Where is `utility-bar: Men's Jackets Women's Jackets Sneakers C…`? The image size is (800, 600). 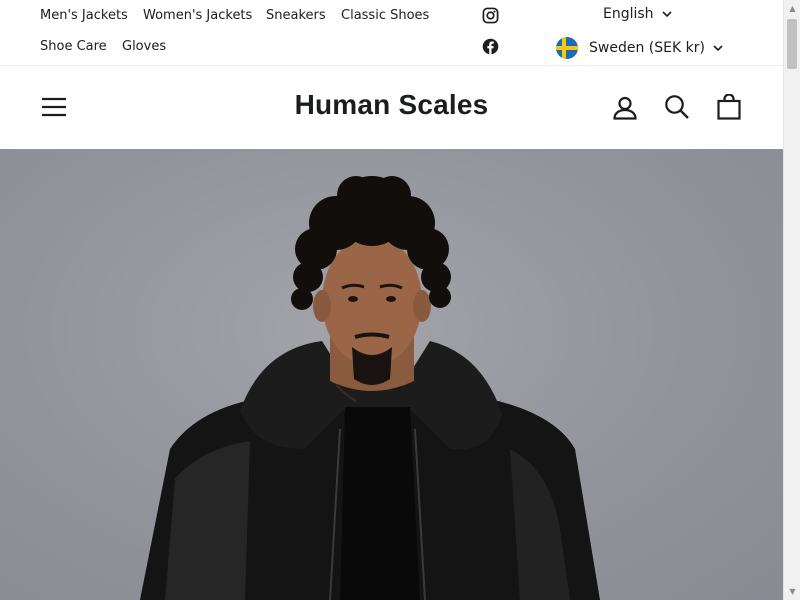
utility-bar: Men's Jackets Women's Jackets Sneakers C… is located at coordinates (391, 33).